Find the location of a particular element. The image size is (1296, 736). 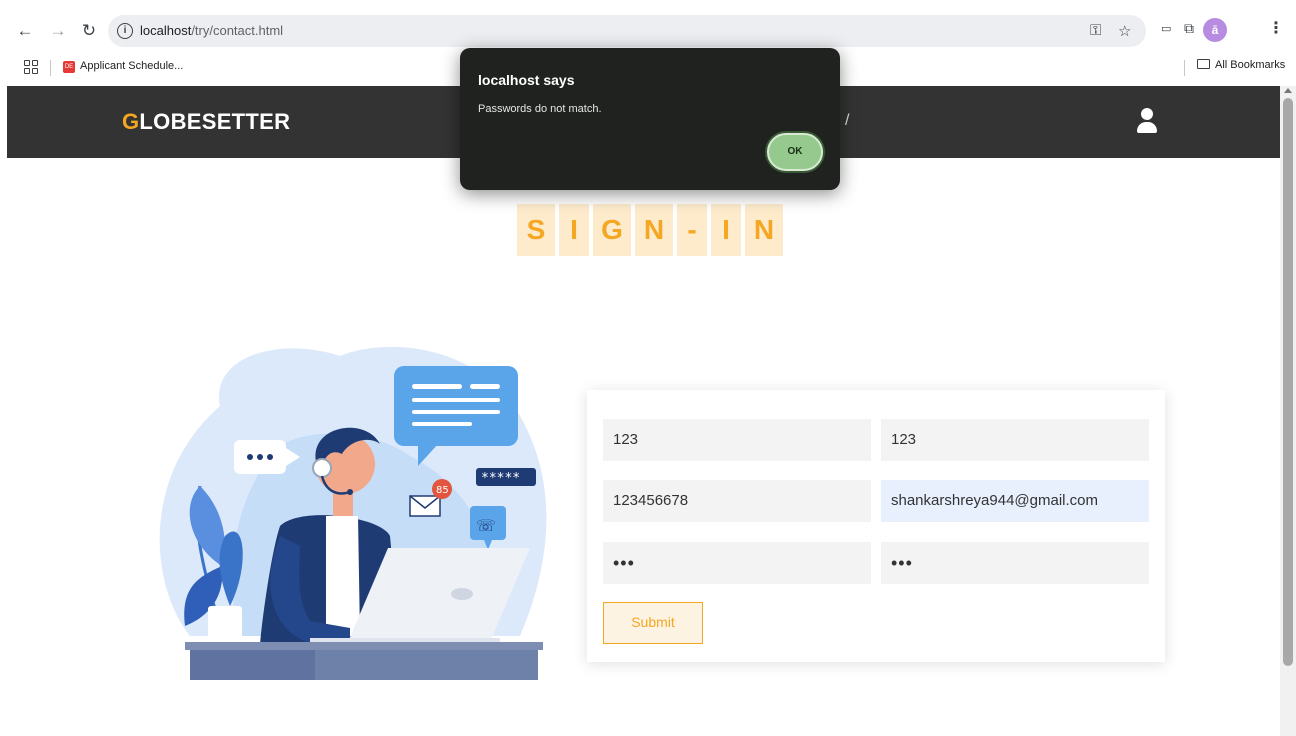

password-key-icon: ⚿ is located at coordinates (1095, 30).